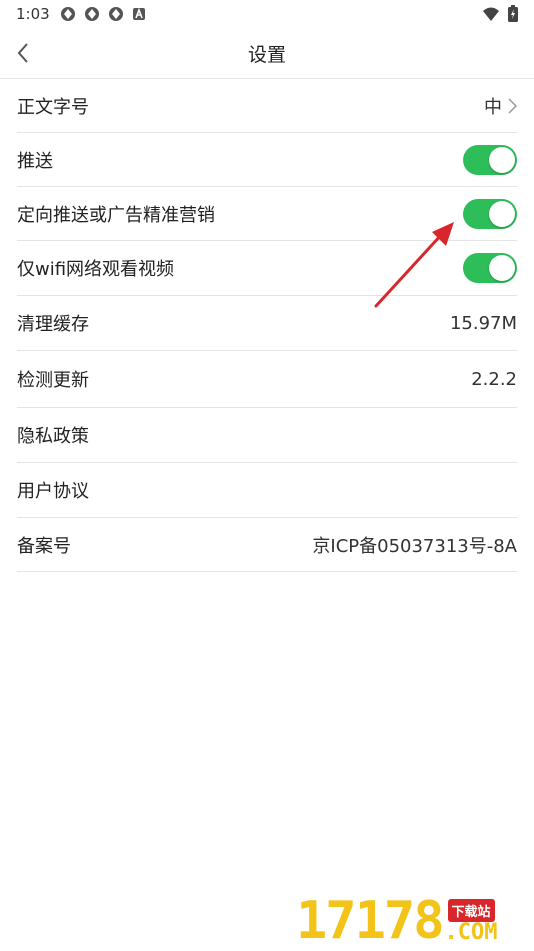  I want to click on watermark-com: .COM, so click(471, 932).